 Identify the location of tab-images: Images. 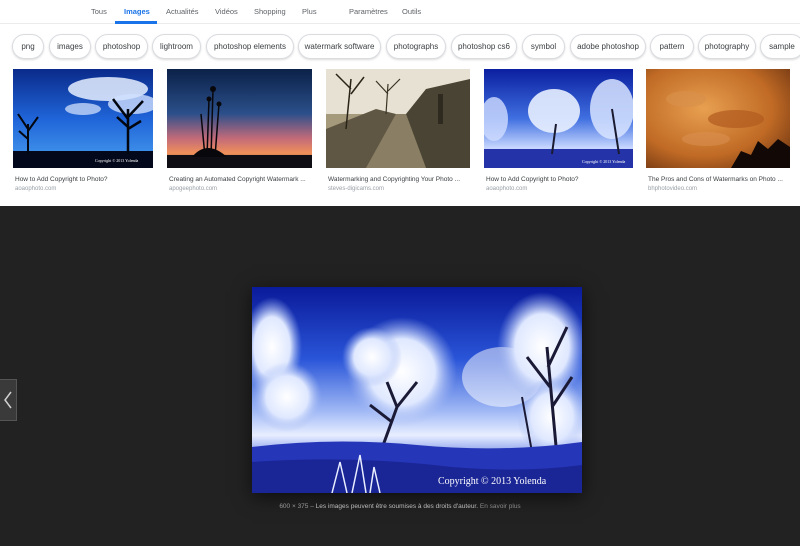
(137, 11).